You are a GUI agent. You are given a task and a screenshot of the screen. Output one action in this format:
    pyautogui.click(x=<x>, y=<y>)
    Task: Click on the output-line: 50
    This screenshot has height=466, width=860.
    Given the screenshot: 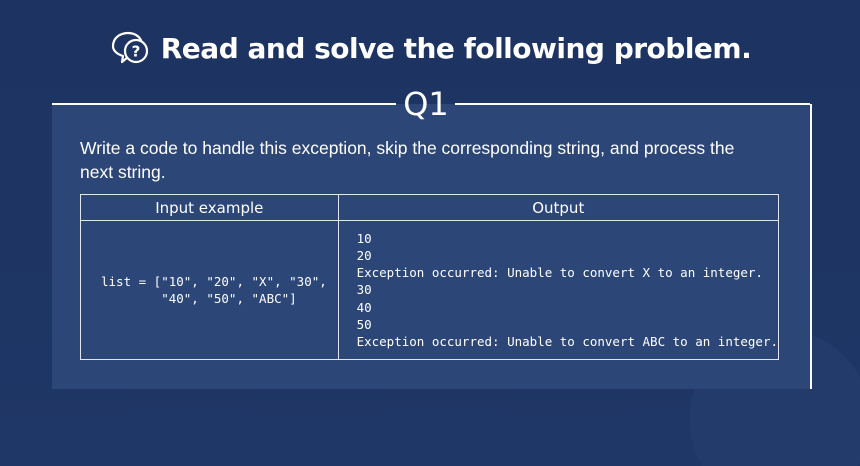 What is the action you would take?
    pyautogui.click(x=364, y=324)
    